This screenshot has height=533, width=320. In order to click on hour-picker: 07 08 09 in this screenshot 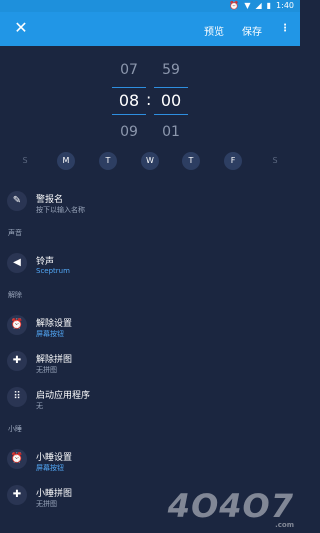, I will do `click(129, 101)`.